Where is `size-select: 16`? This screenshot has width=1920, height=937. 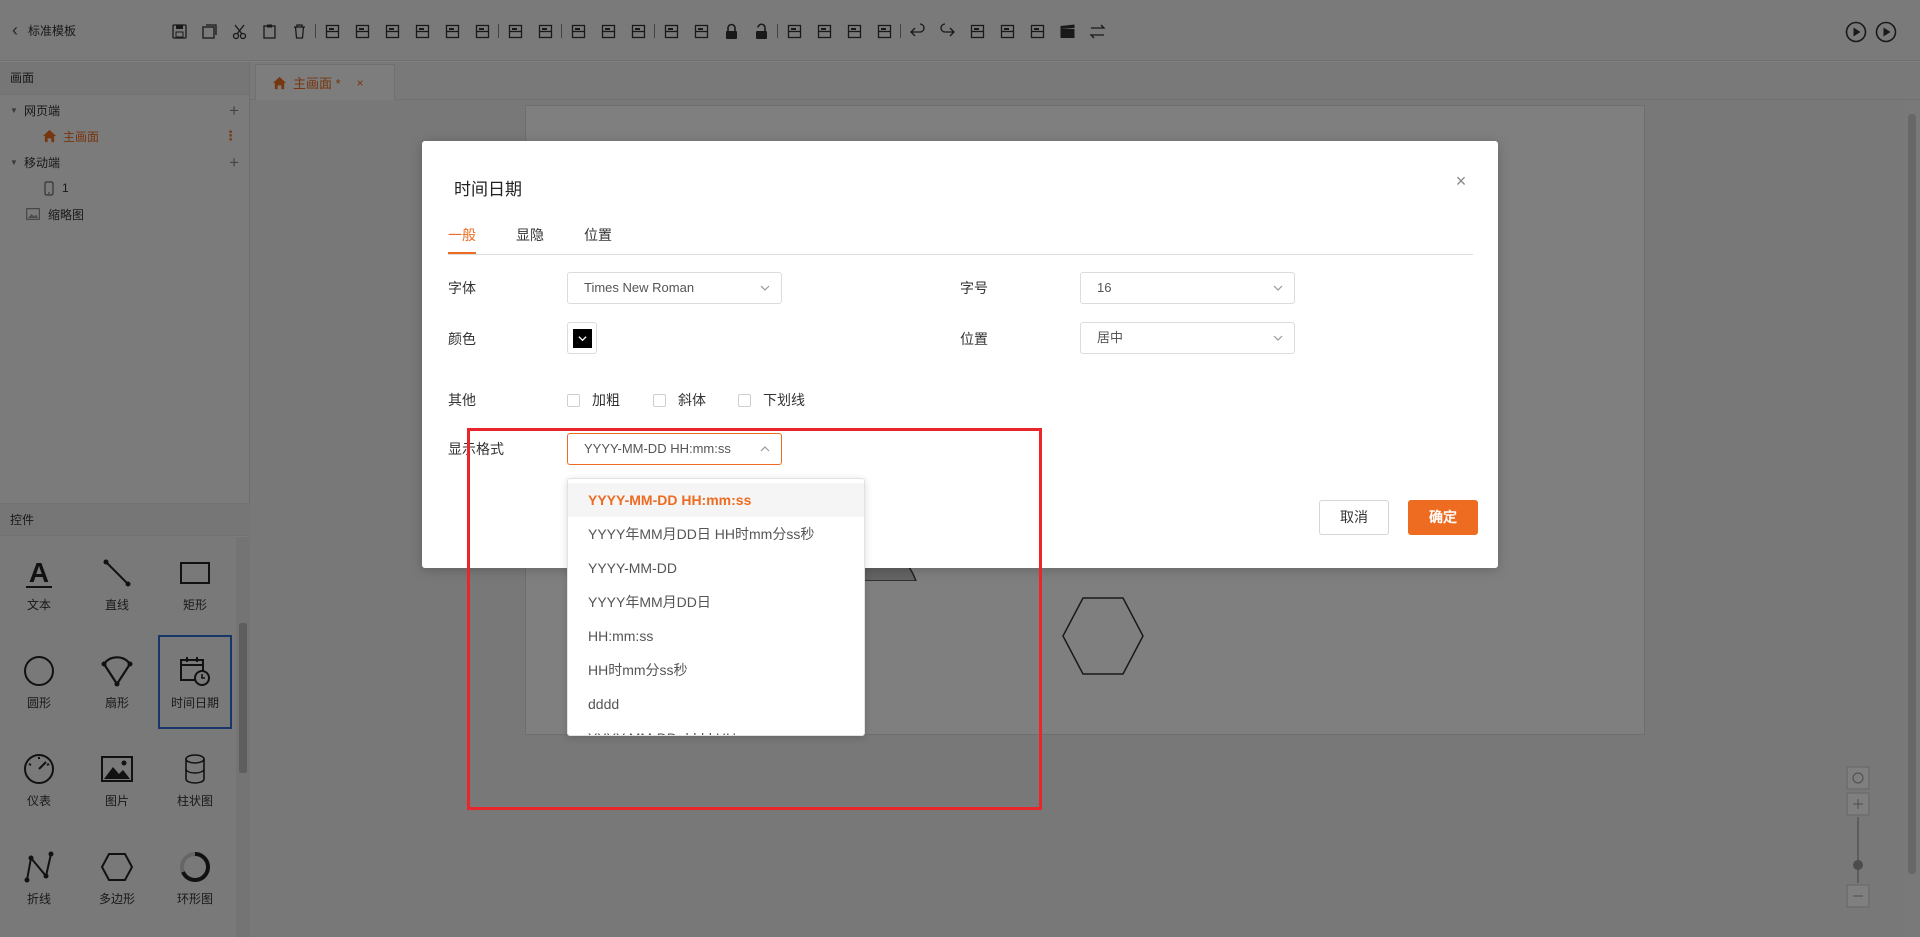 size-select: 16 is located at coordinates (1187, 288).